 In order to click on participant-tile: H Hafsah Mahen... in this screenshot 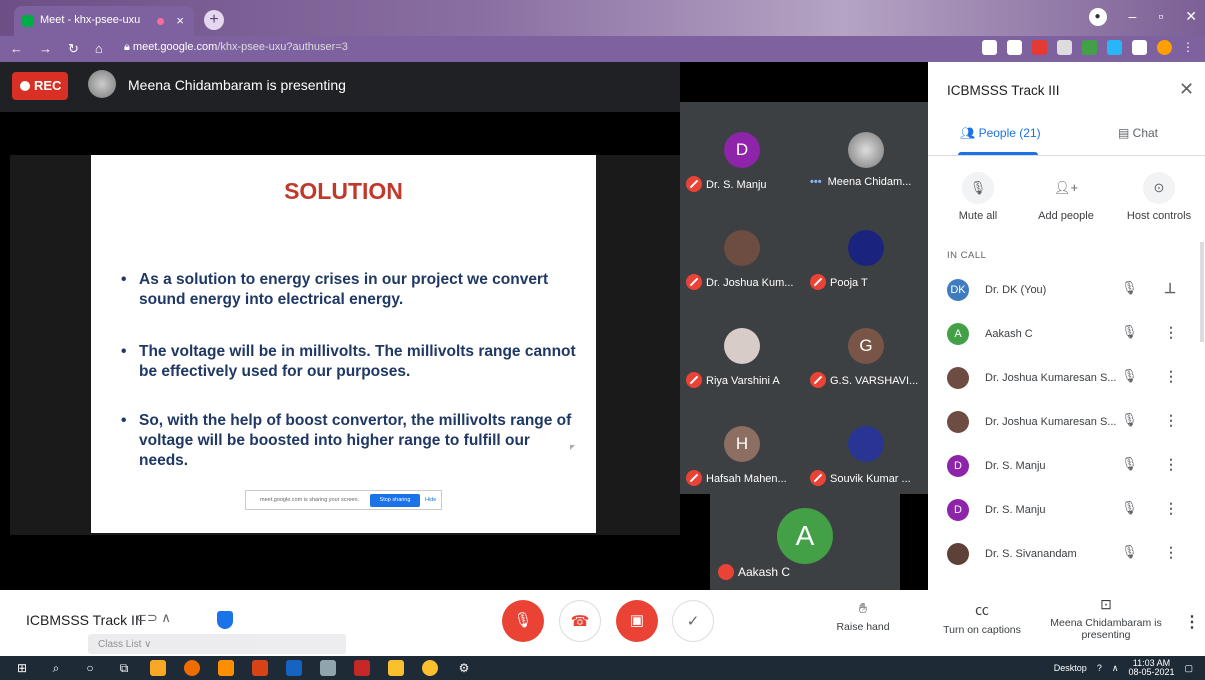, I will do `click(742, 445)`.